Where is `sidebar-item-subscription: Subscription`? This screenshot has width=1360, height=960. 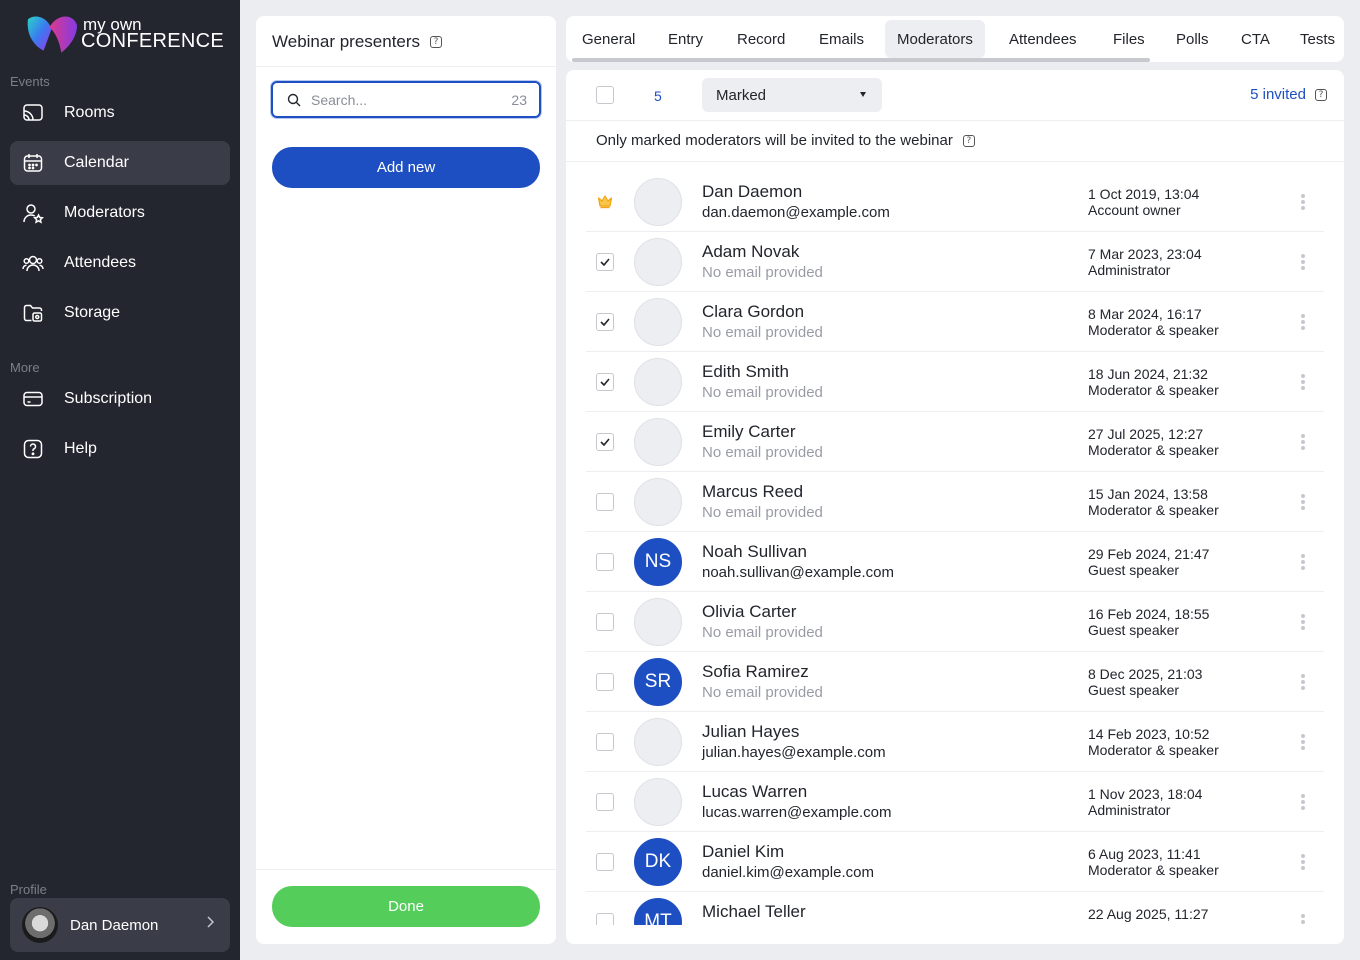
sidebar-item-subscription: Subscription is located at coordinates (120, 399).